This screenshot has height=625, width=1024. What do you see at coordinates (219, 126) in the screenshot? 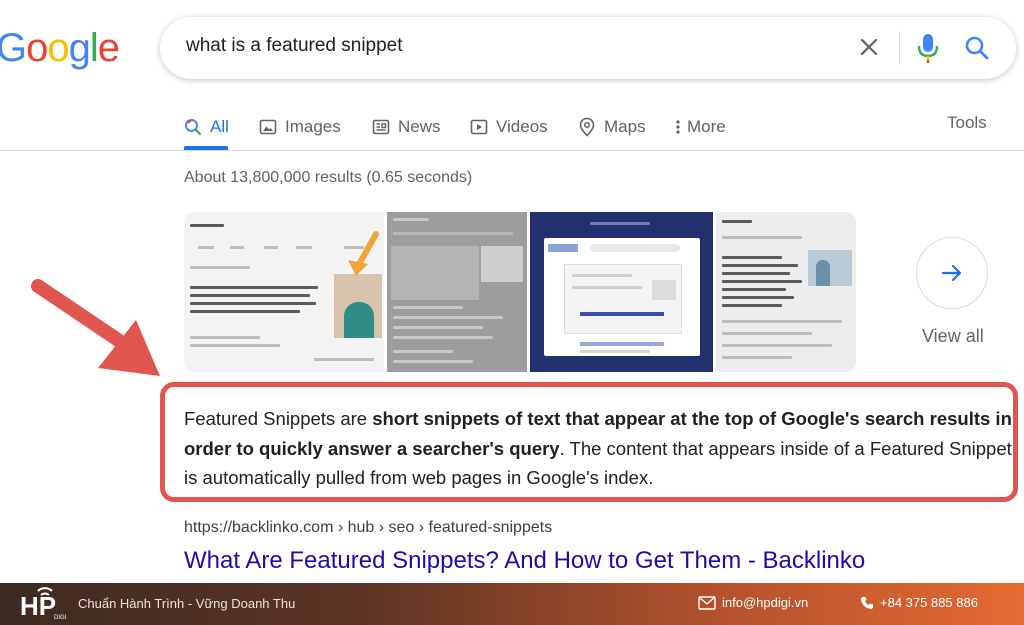
I see `tab-label: All` at bounding box center [219, 126].